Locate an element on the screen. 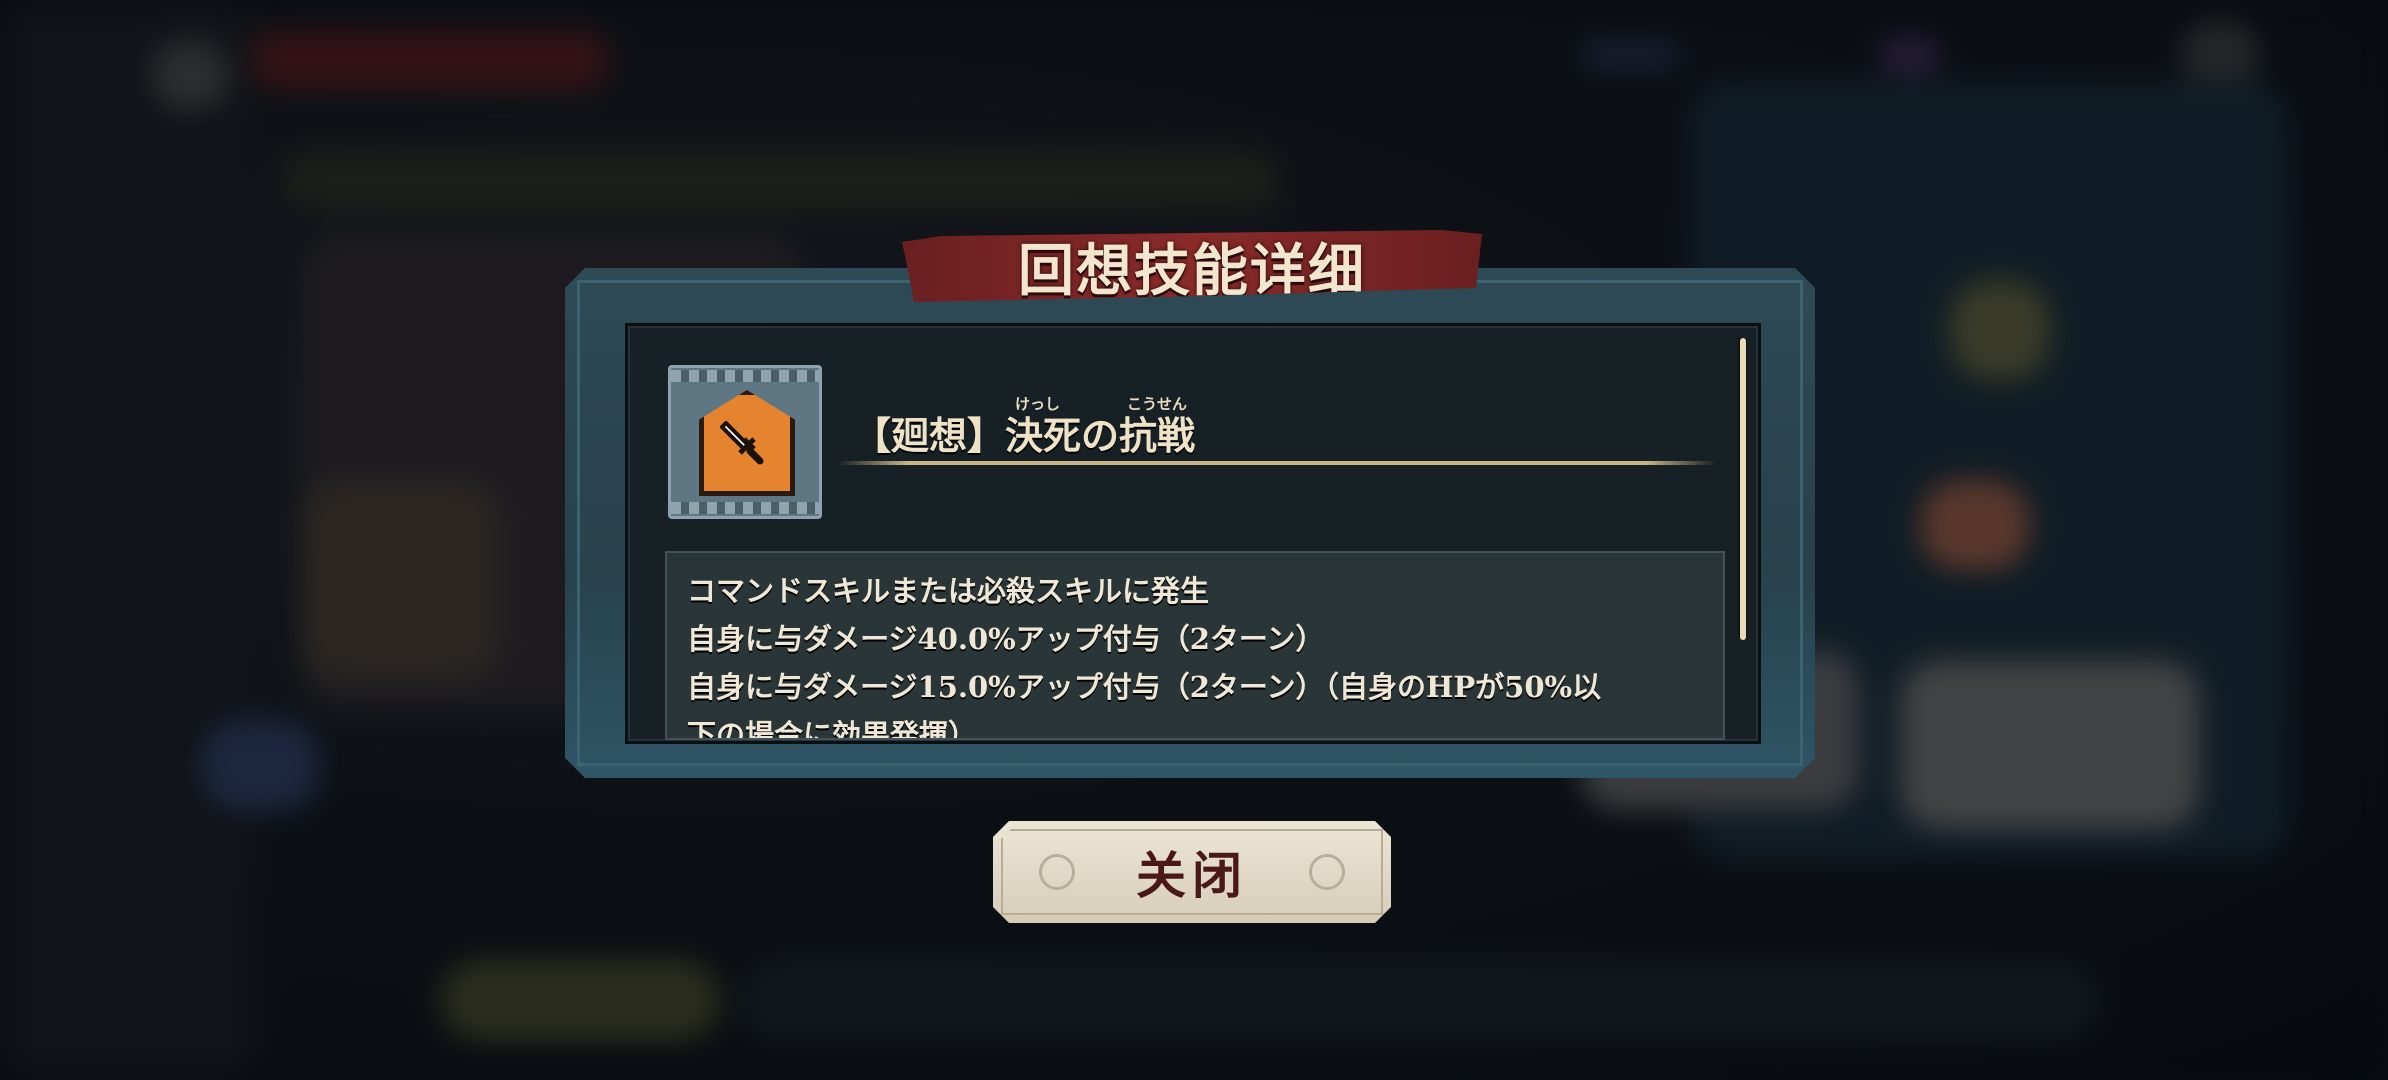  skill-icon-badge is located at coordinates (747, 443).